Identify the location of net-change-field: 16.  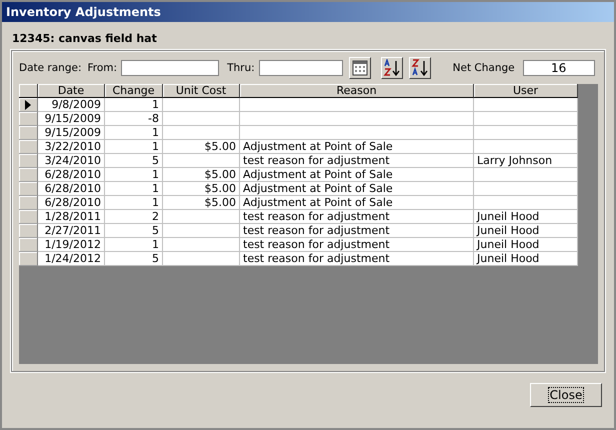
(558, 68).